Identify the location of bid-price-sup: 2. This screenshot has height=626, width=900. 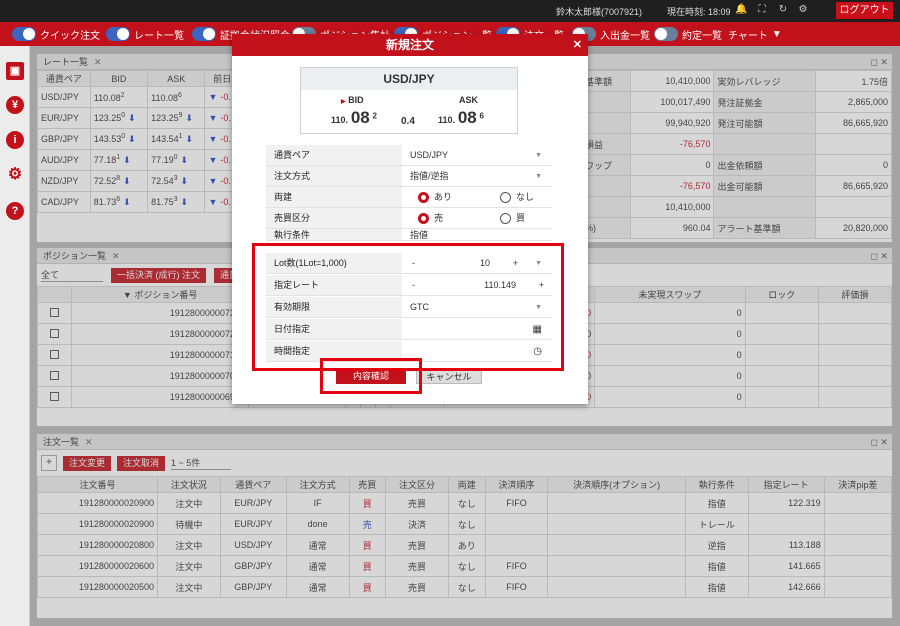
(374, 116).